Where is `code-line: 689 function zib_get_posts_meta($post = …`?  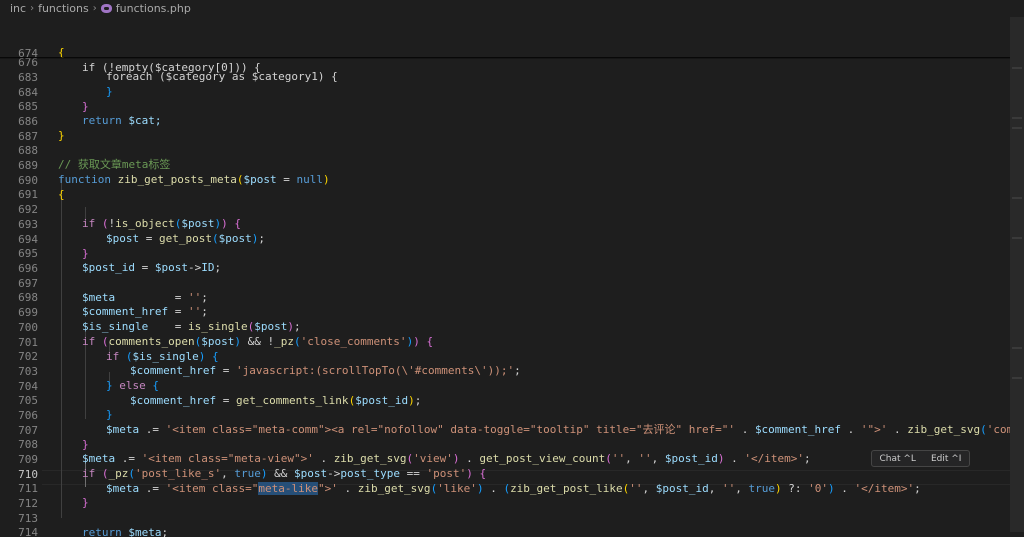
code-line: 689 function zib_get_posts_meta($post = … is located at coordinates (505, 165).